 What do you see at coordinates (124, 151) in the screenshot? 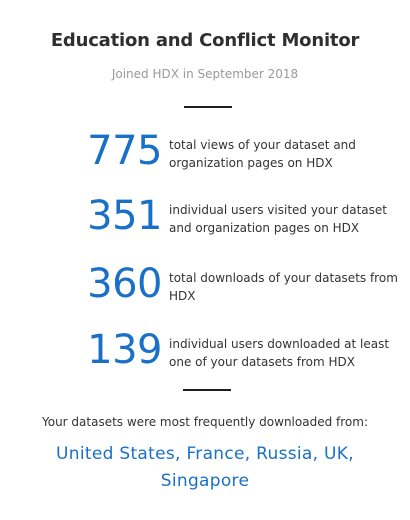
I see `stat-value: 775` at bounding box center [124, 151].